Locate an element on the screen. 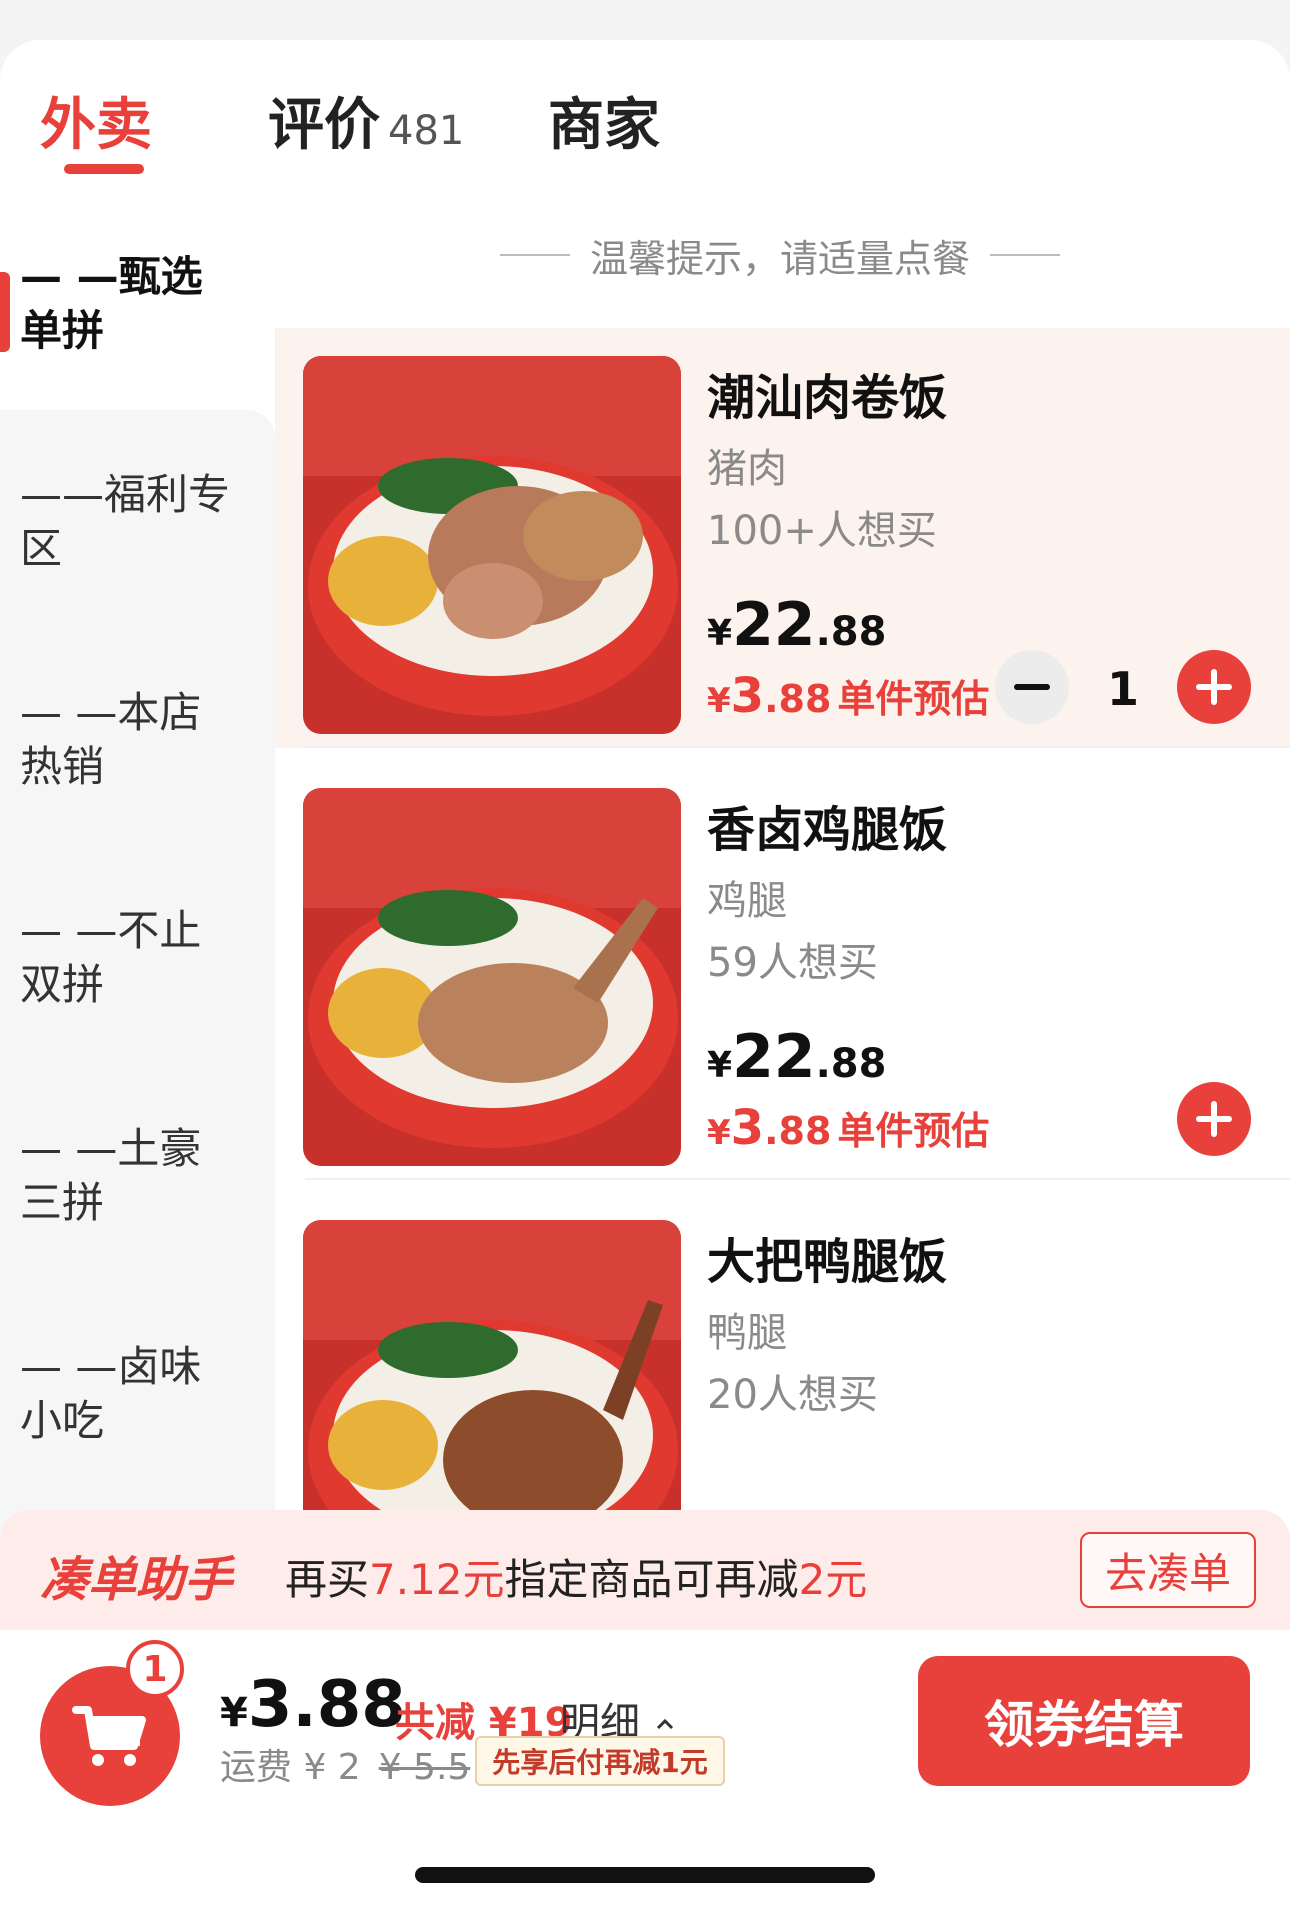  sidebar-item-double: — —不止 双拼 is located at coordinates (140, 958).